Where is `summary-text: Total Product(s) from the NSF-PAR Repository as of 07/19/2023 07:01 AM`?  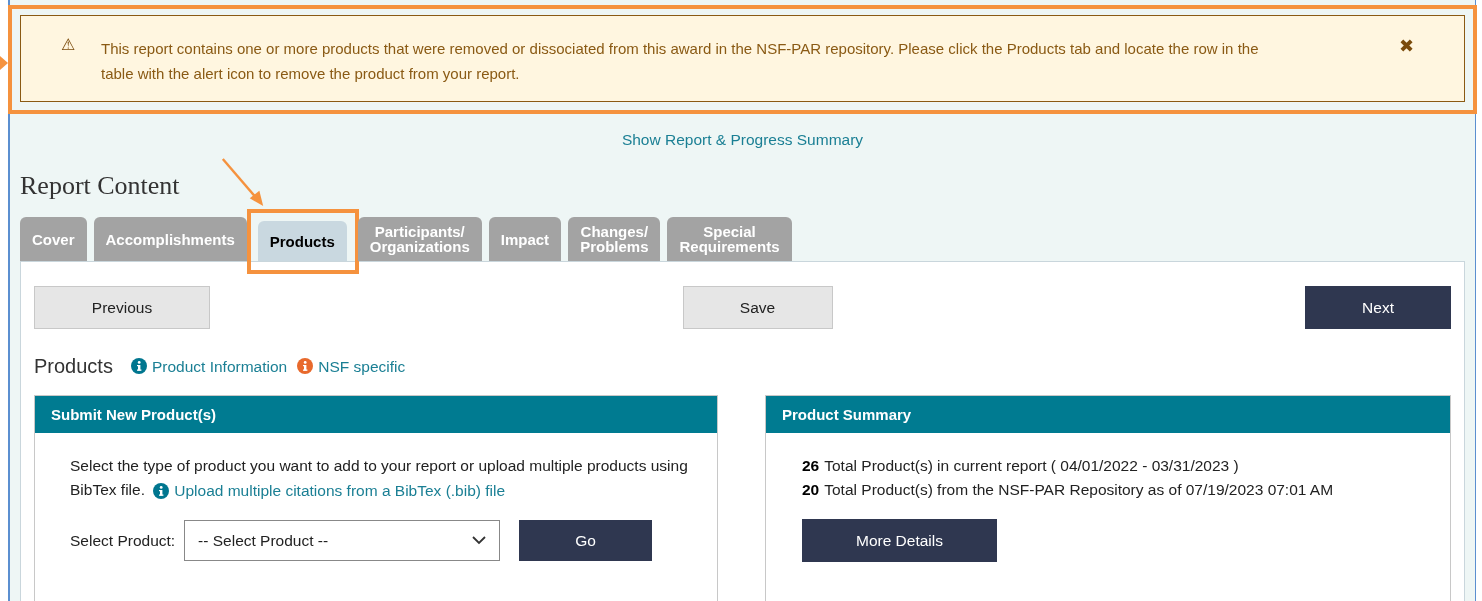
summary-text: Total Product(s) from the NSF-PAR Repository as of 07/19/2023 07:01 AM is located at coordinates (1079, 490).